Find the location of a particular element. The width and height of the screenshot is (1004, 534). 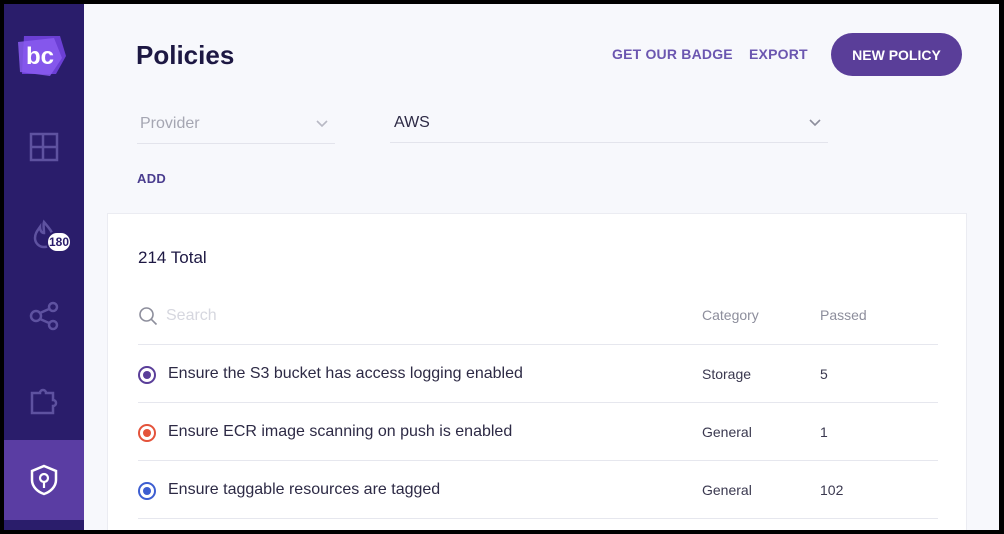

sidebar-item-incidents: 180 is located at coordinates (44, 235).